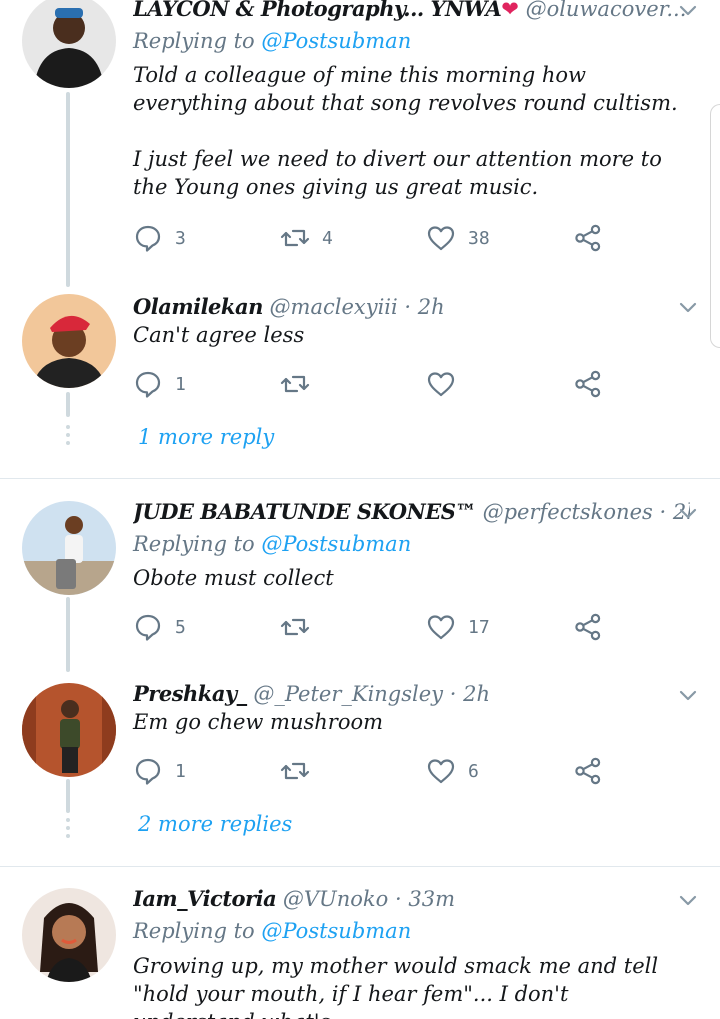 This screenshot has height=1019, width=720. I want to click on like-button, so click(447, 384).